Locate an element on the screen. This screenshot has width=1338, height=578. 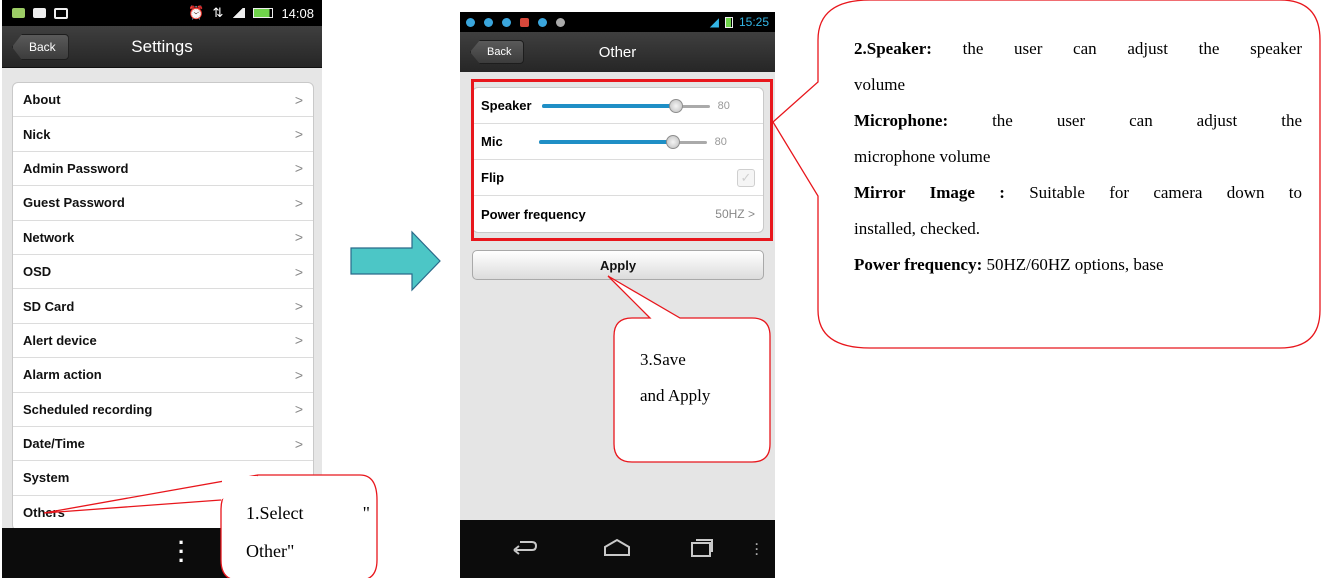
status-time: 14:08 is located at coordinates (297, 13).